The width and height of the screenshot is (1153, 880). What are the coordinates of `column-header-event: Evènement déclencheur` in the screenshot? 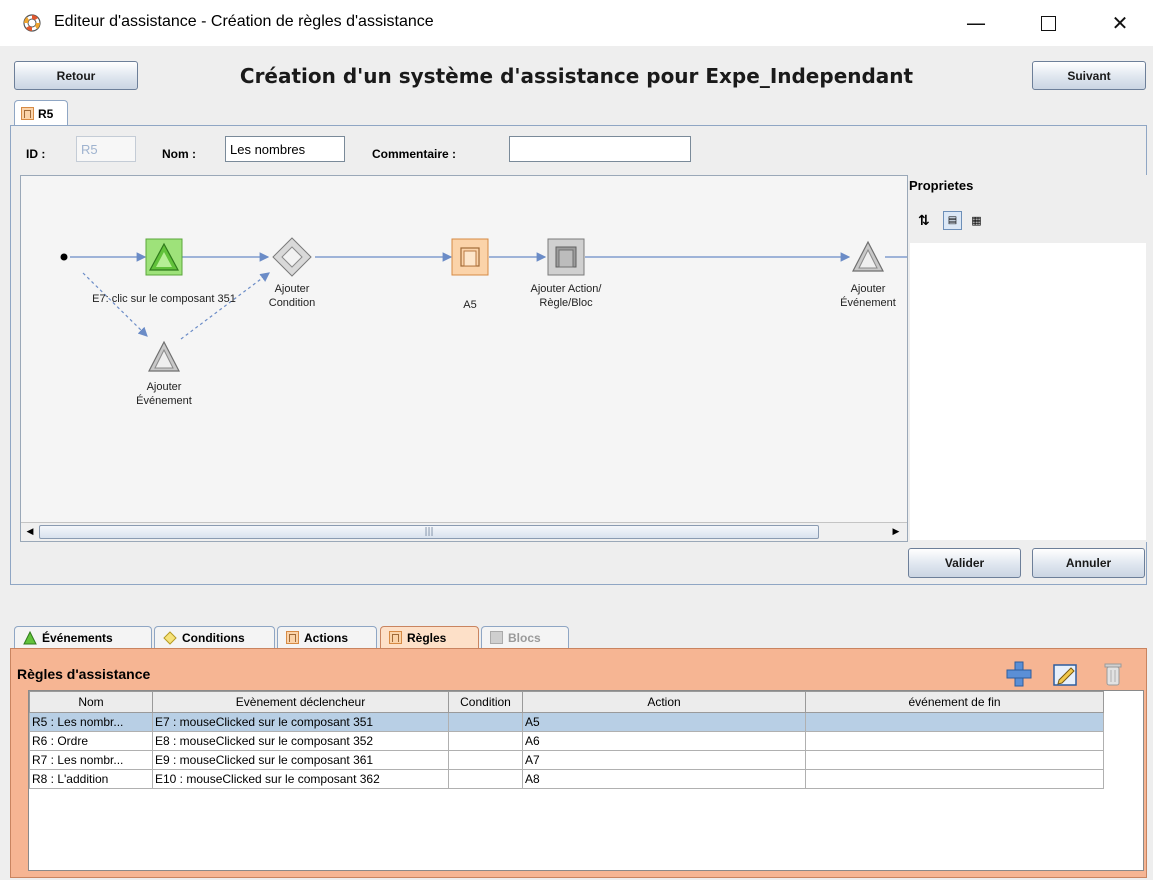 It's located at (300, 702).